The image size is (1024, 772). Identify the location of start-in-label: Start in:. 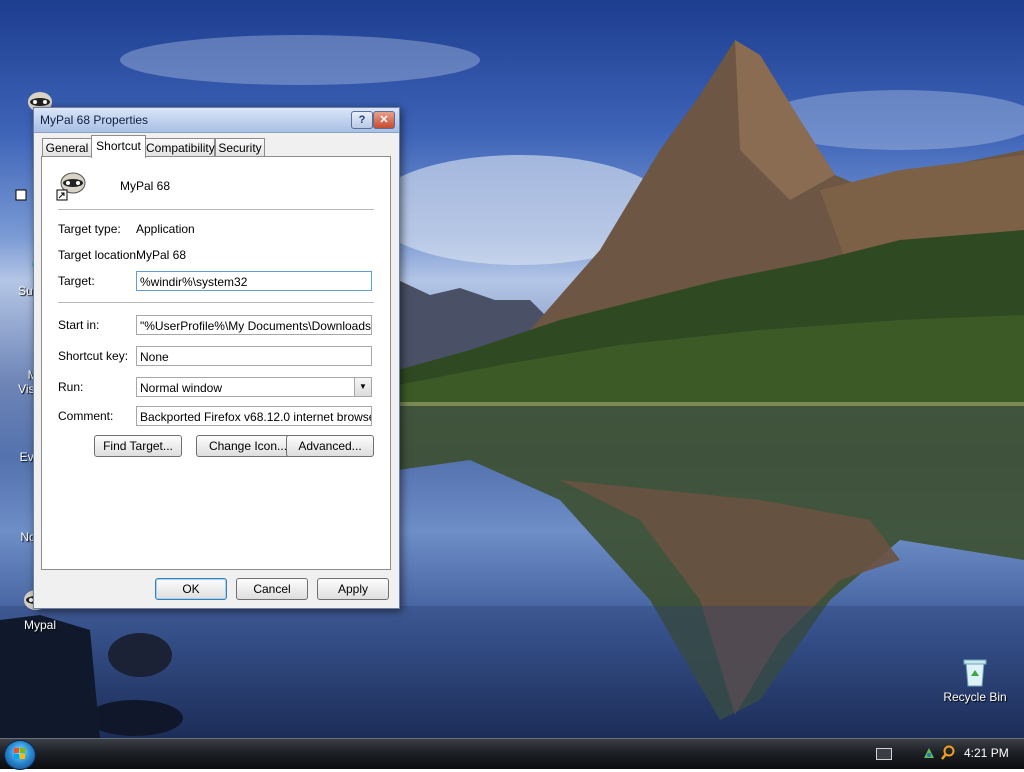
(79, 325).